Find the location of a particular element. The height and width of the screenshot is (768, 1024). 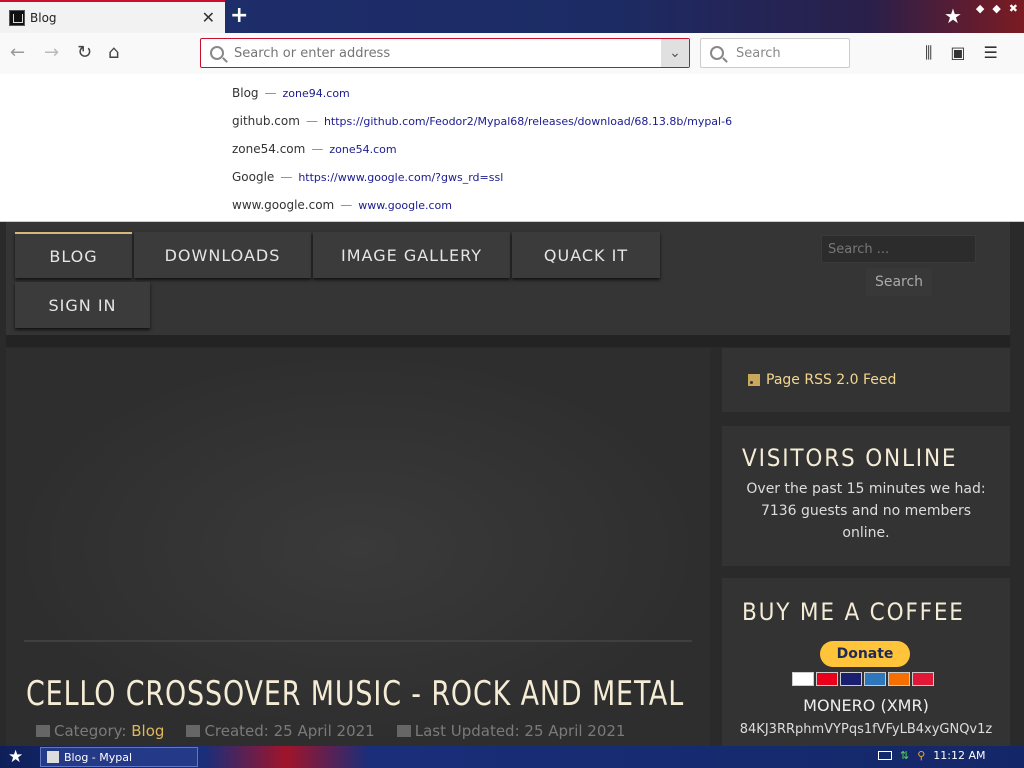

suggestion-title: github.com is located at coordinates (266, 121).